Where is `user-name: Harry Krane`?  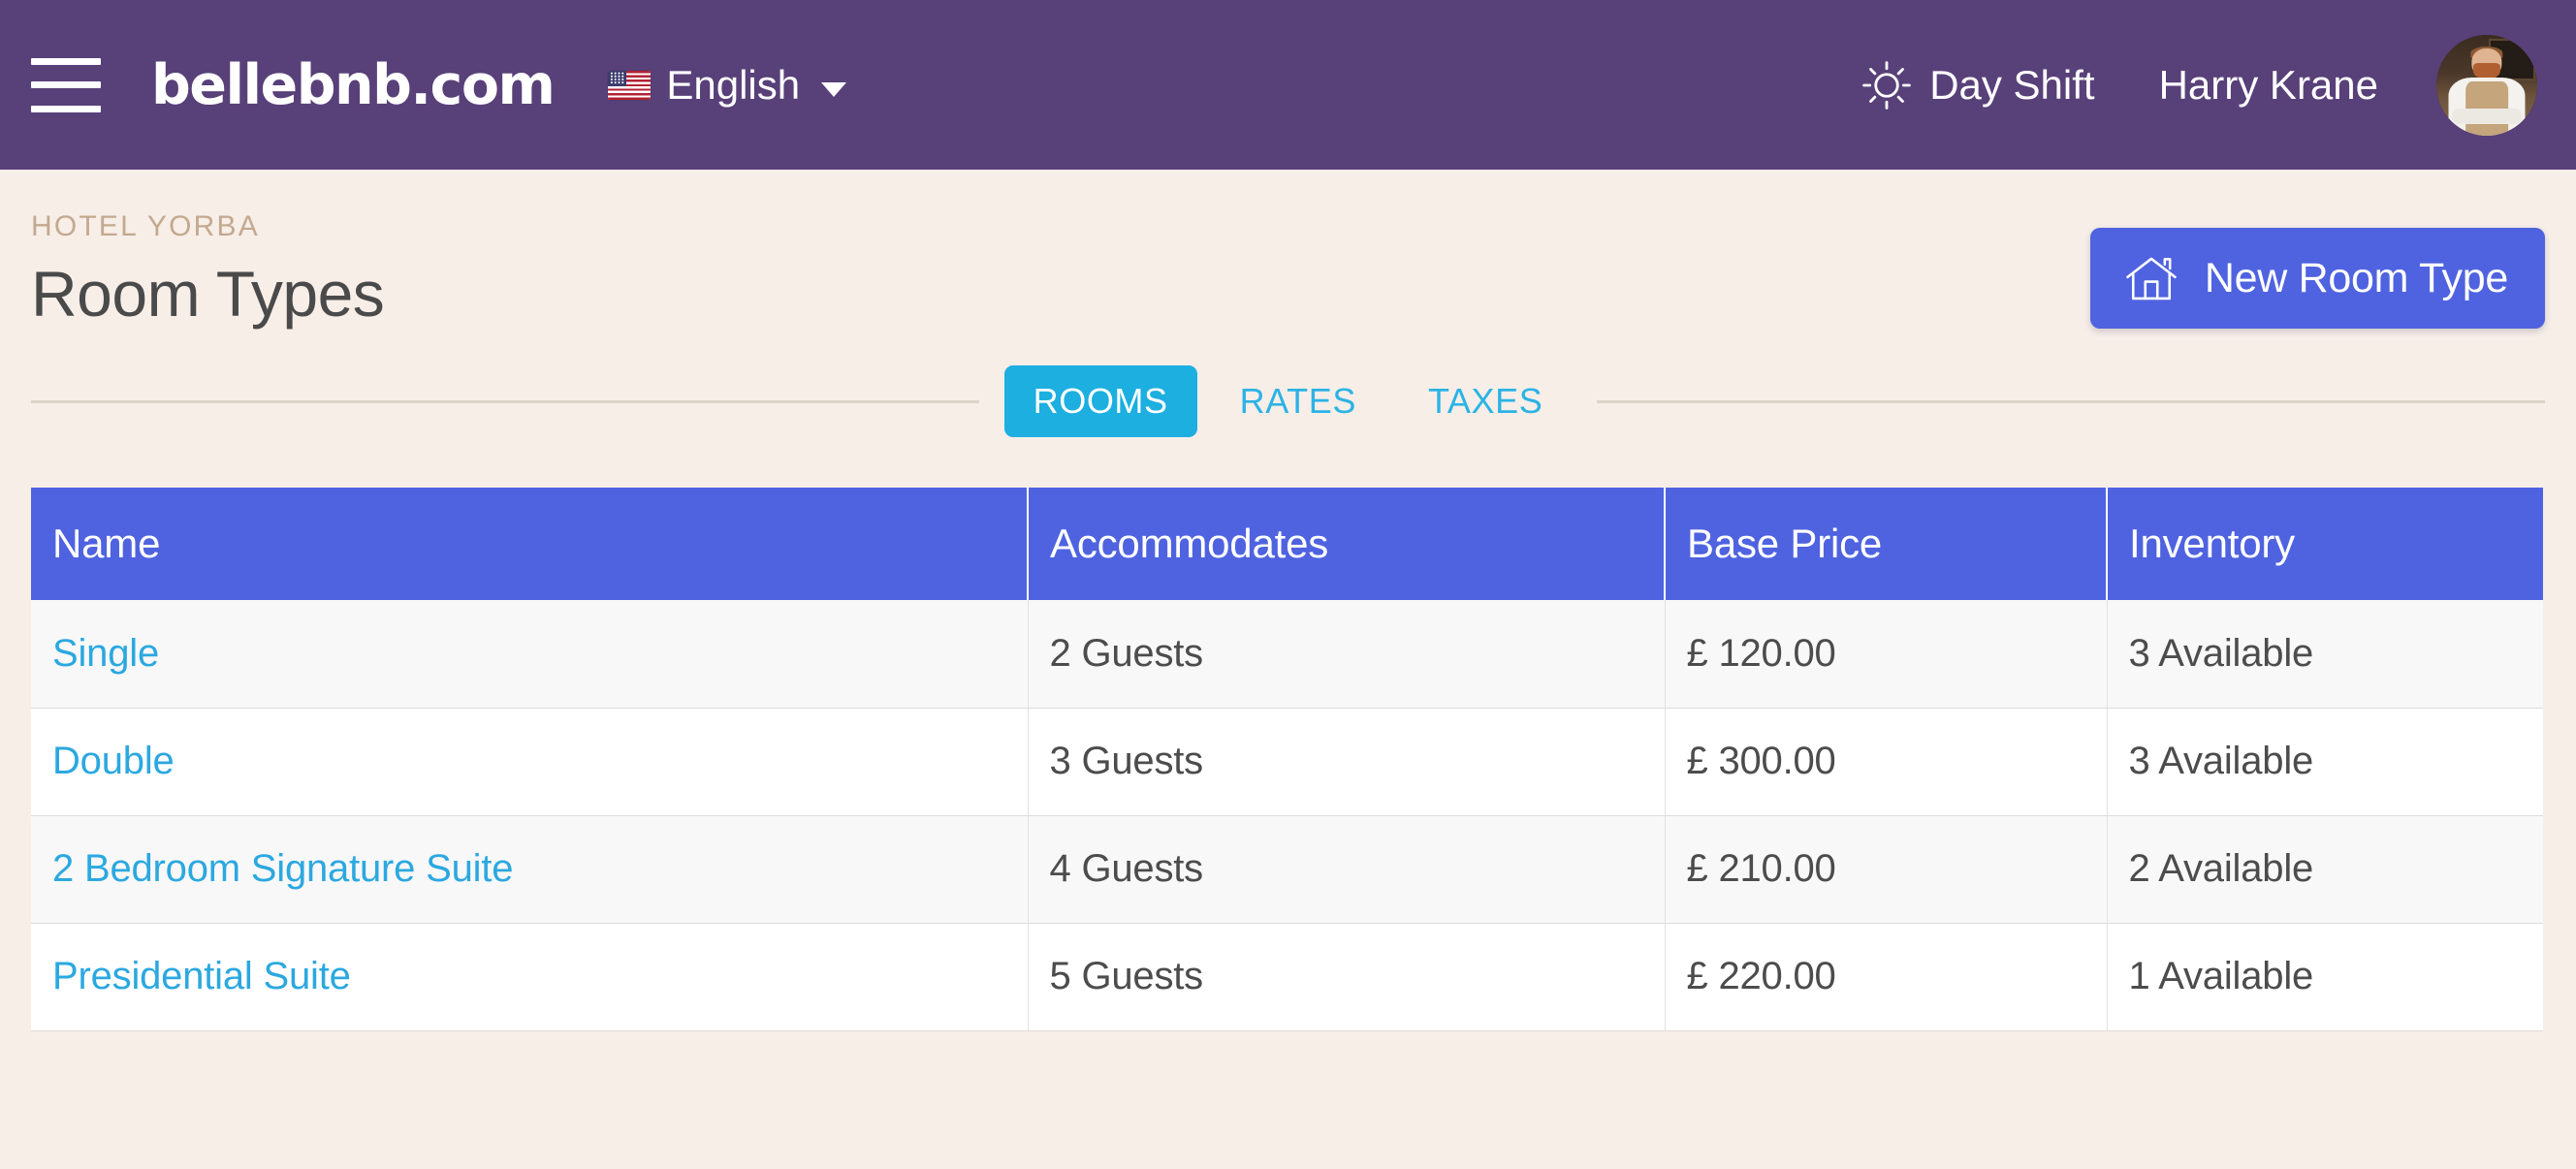
user-name: Harry Krane is located at coordinates (2268, 86).